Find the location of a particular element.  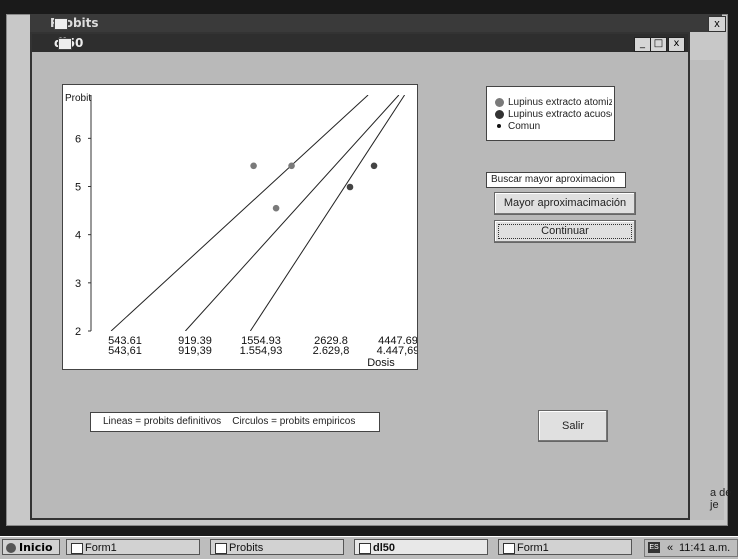

legend-item-atomizado: Lupinus extracto atomizado is located at coordinates (553, 103).